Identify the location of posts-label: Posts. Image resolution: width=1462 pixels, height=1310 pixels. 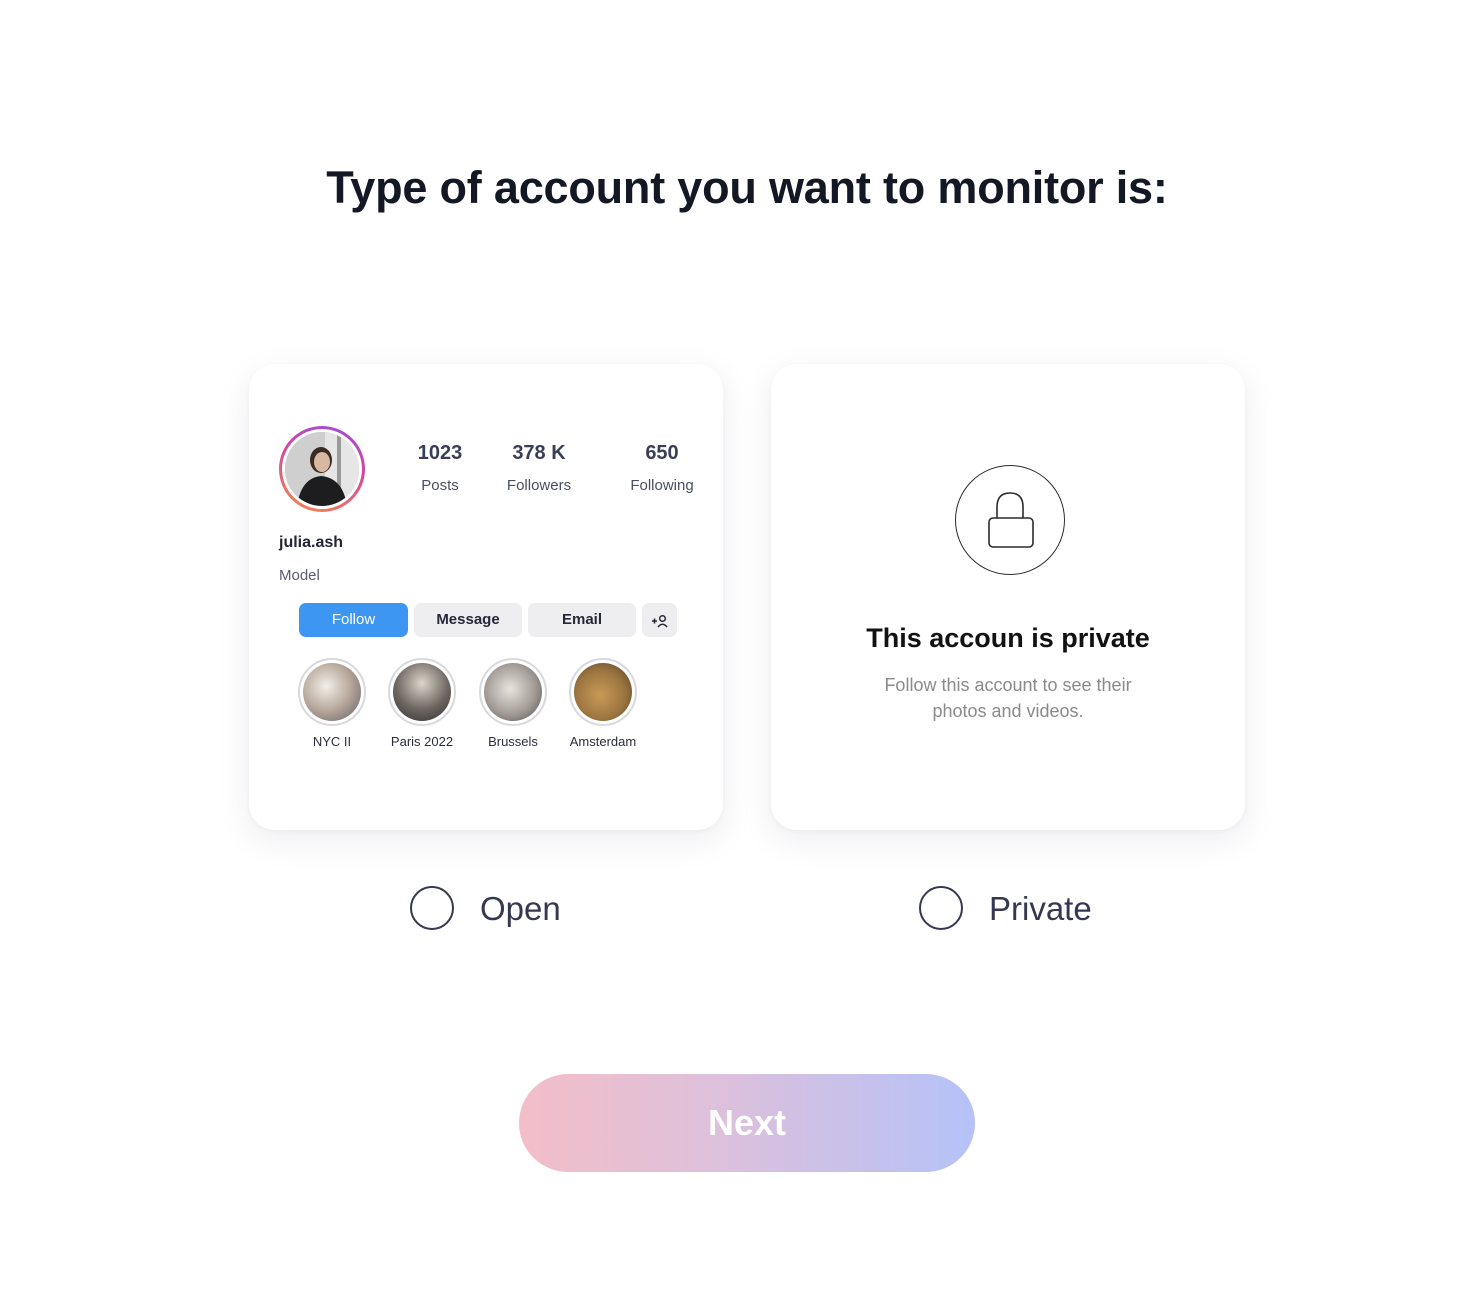
(440, 485).